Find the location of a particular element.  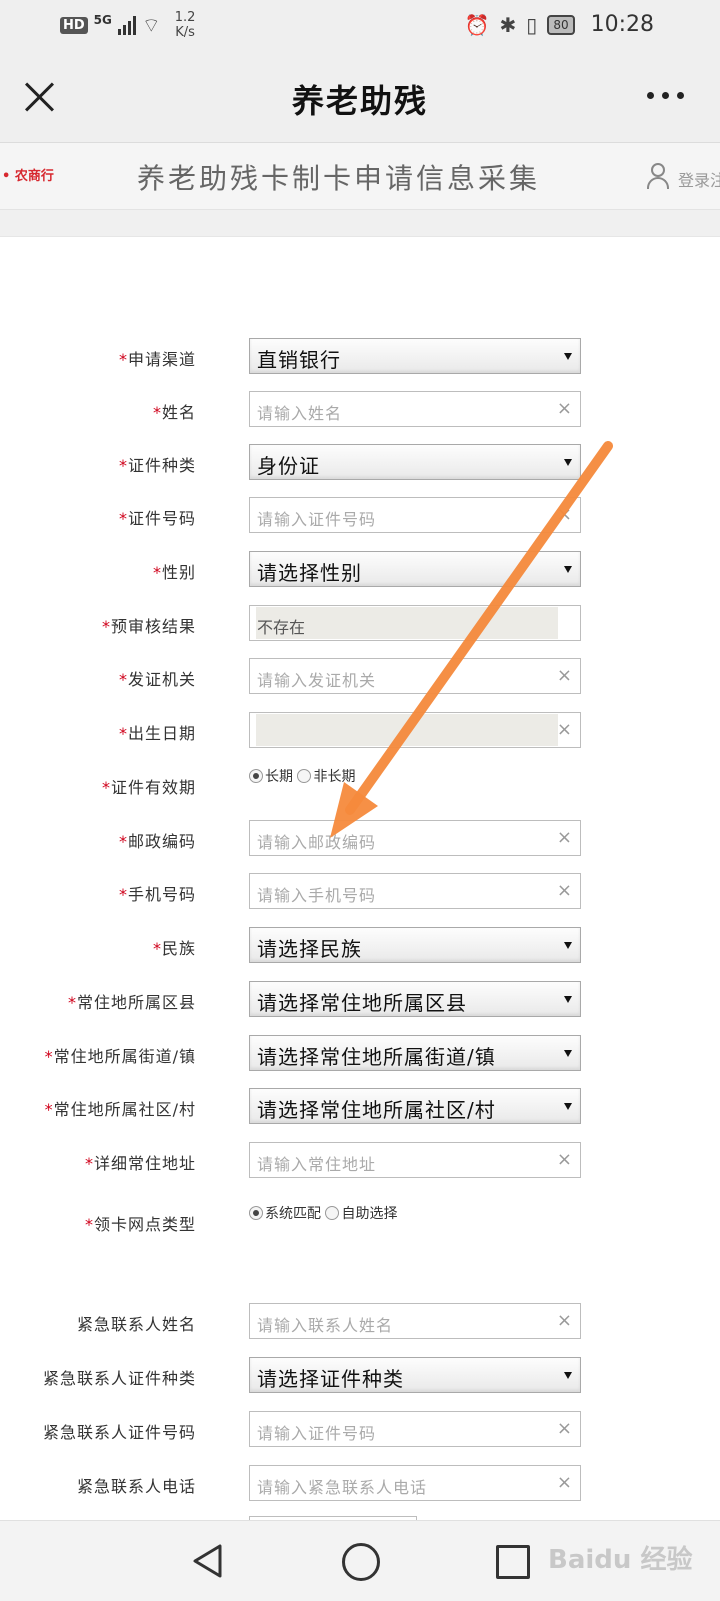

row-channel: *申请渠道 直销银行 is located at coordinates (360, 357).